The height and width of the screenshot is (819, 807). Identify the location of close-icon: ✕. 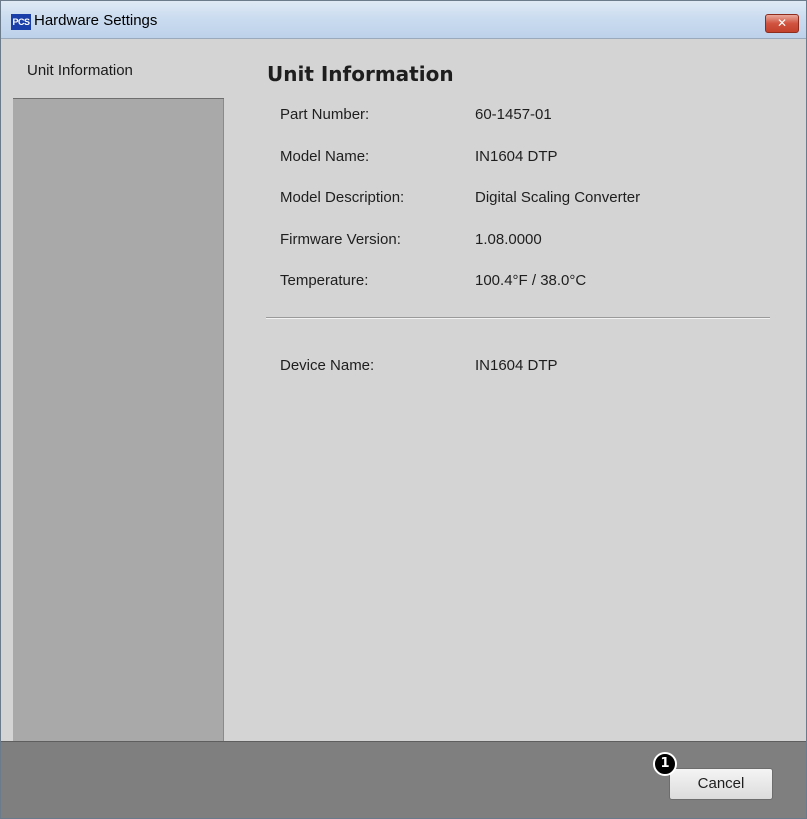
(782, 23).